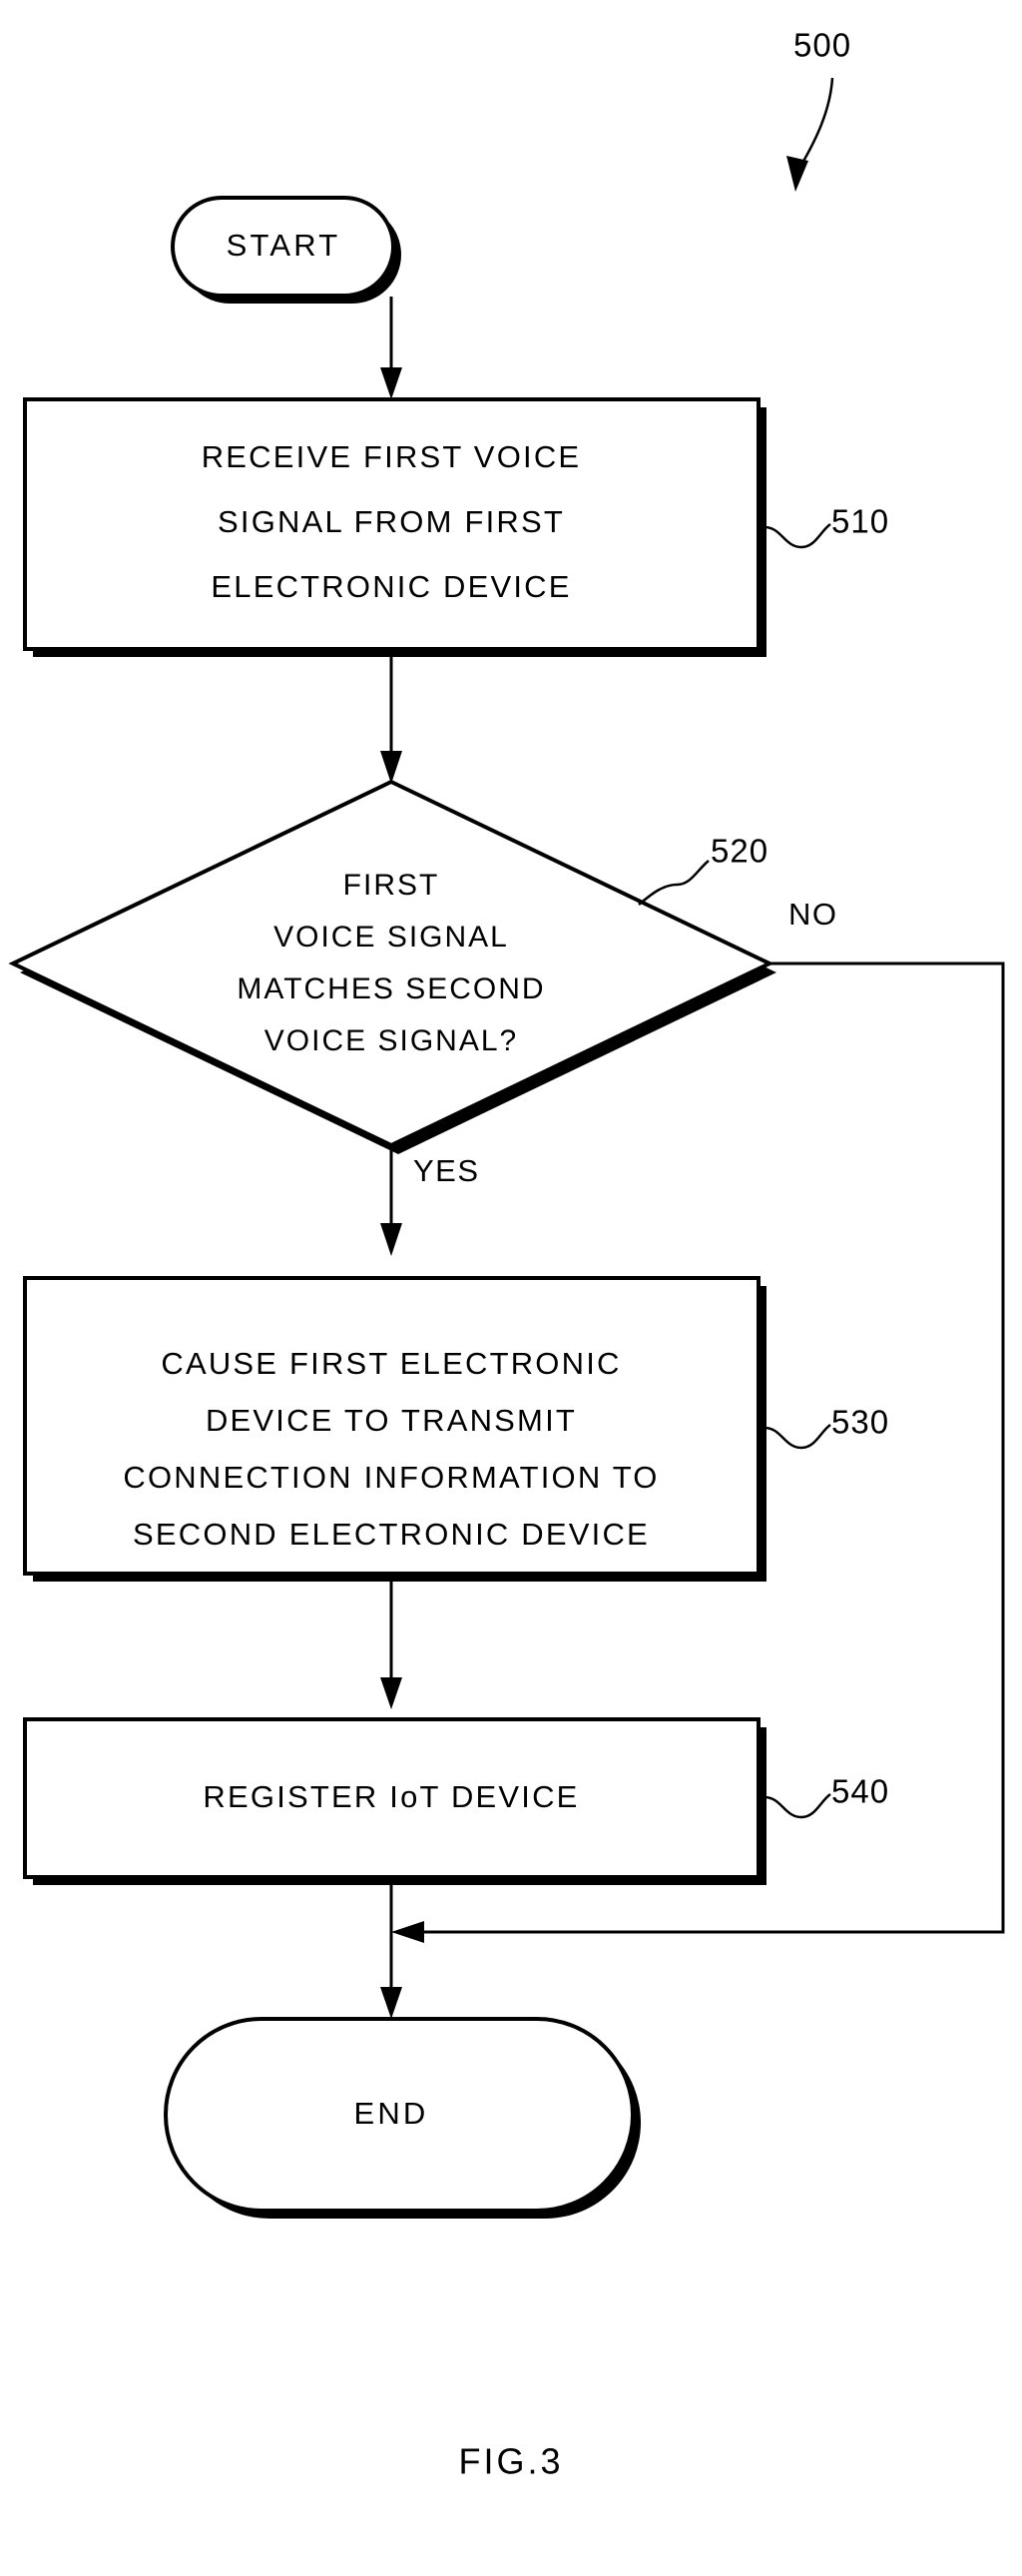  What do you see at coordinates (674, 883) in the screenshot?
I see `node-520-ref-leader` at bounding box center [674, 883].